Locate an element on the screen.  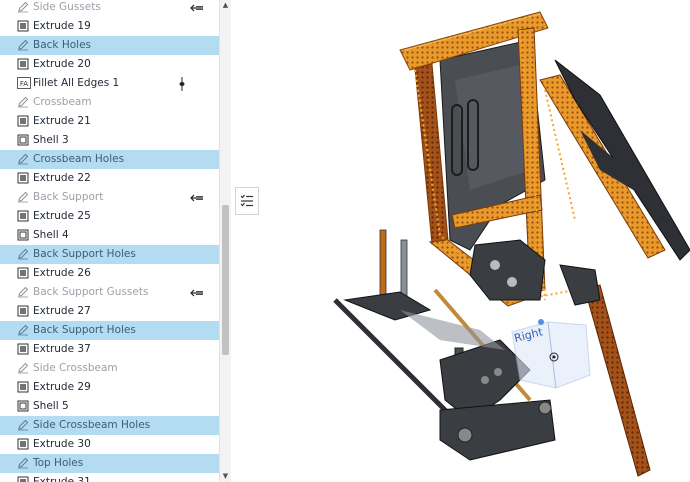
feature-list-item: Extrude 30 is located at coordinates (109, 444).